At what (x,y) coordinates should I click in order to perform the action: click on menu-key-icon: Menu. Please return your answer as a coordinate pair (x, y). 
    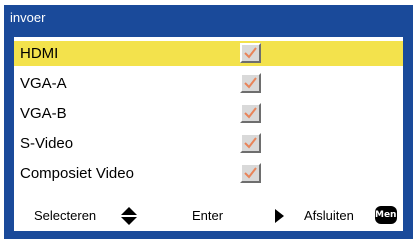
    Looking at the image, I should click on (389, 215).